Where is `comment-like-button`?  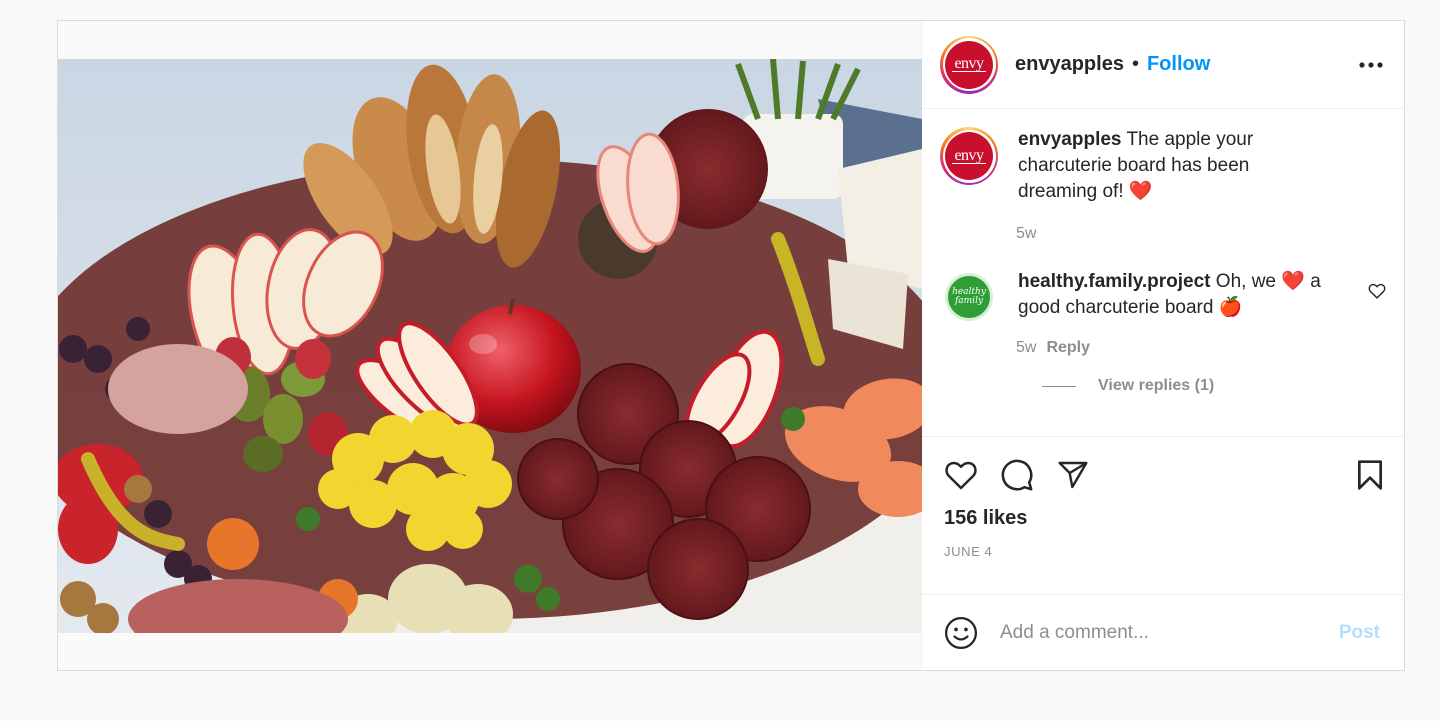 comment-like-button is located at coordinates (1377, 293).